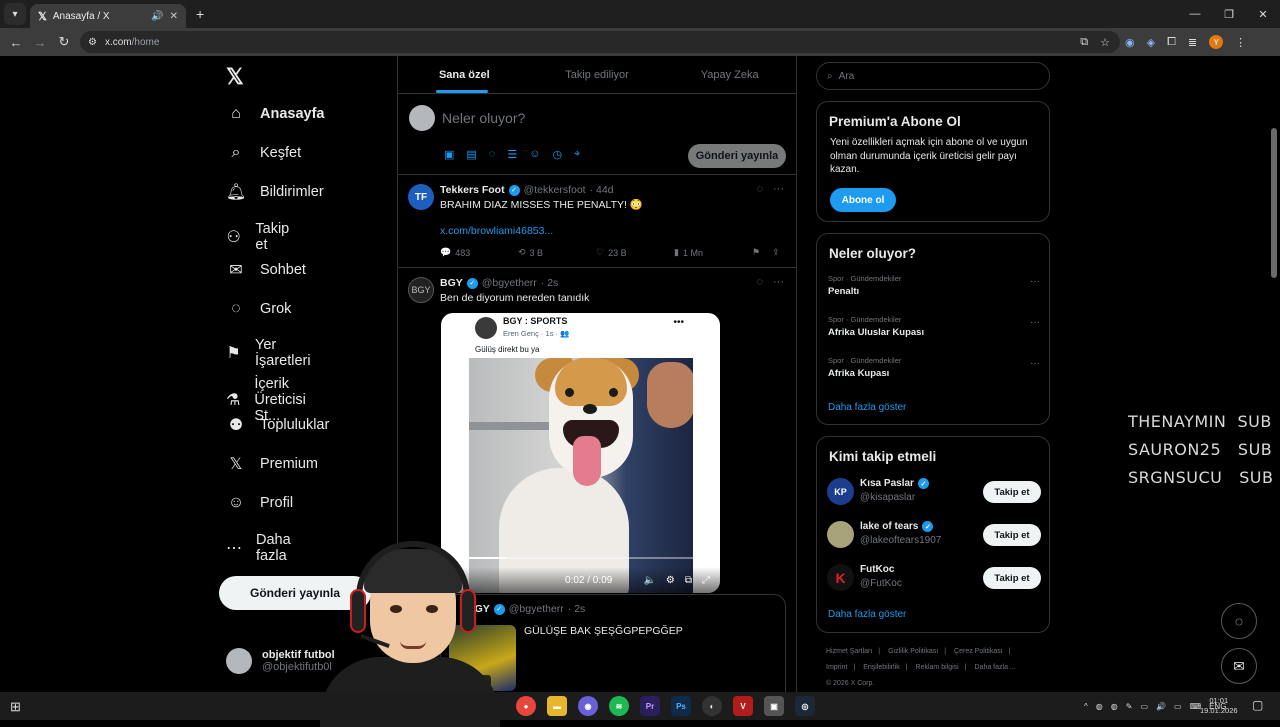 Image resolution: width=1280 pixels, height=727 pixels. What do you see at coordinates (867, 614) in the screenshot?
I see `who-show-more: Daha fazla göster` at bounding box center [867, 614].